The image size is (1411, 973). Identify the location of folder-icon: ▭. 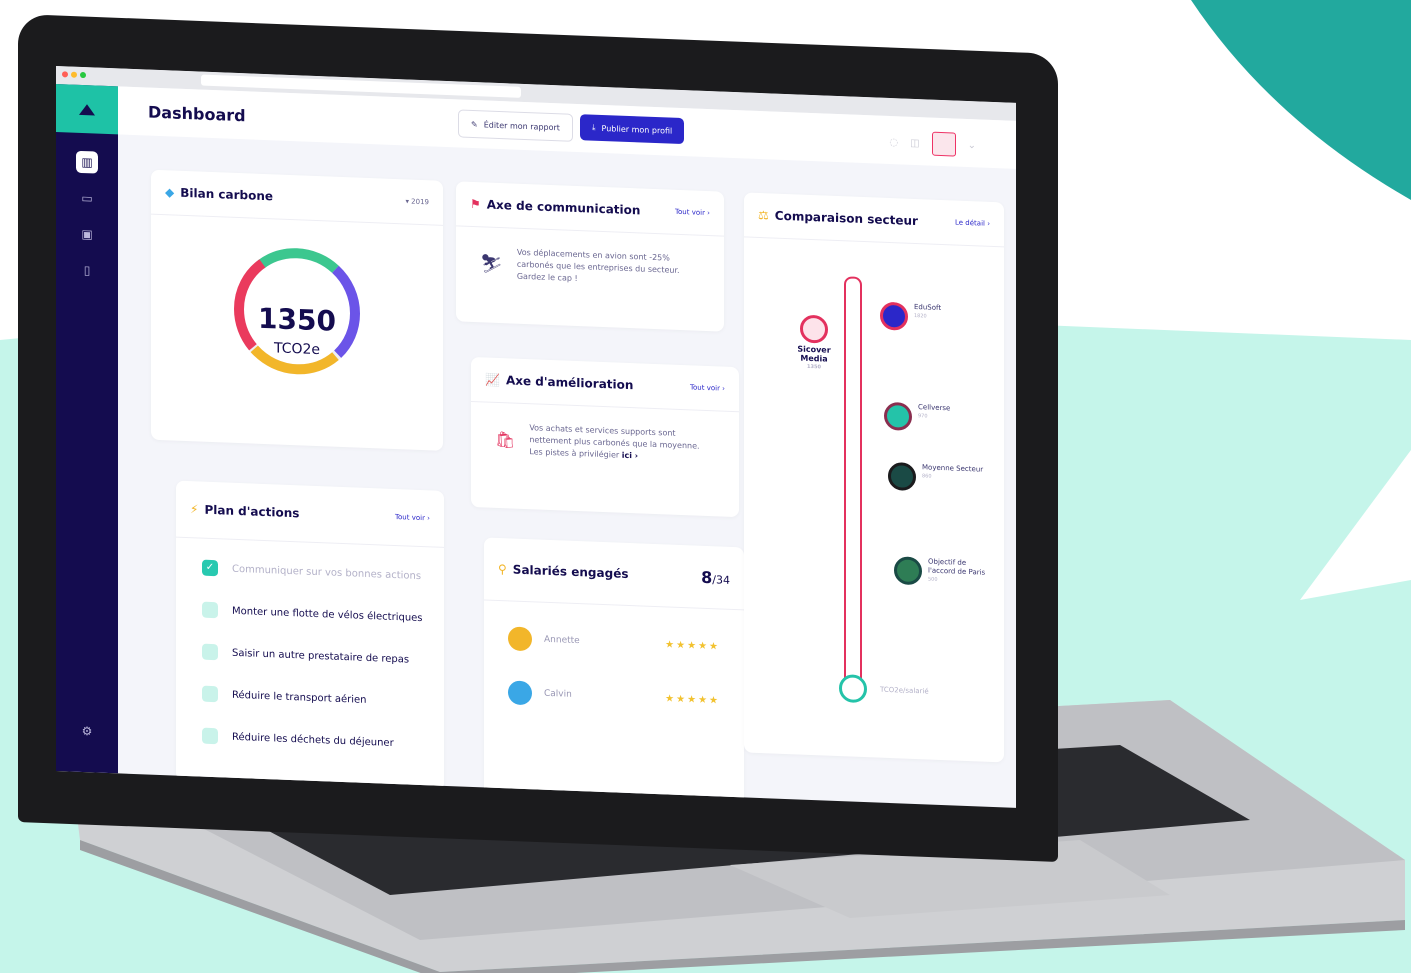
(87, 198).